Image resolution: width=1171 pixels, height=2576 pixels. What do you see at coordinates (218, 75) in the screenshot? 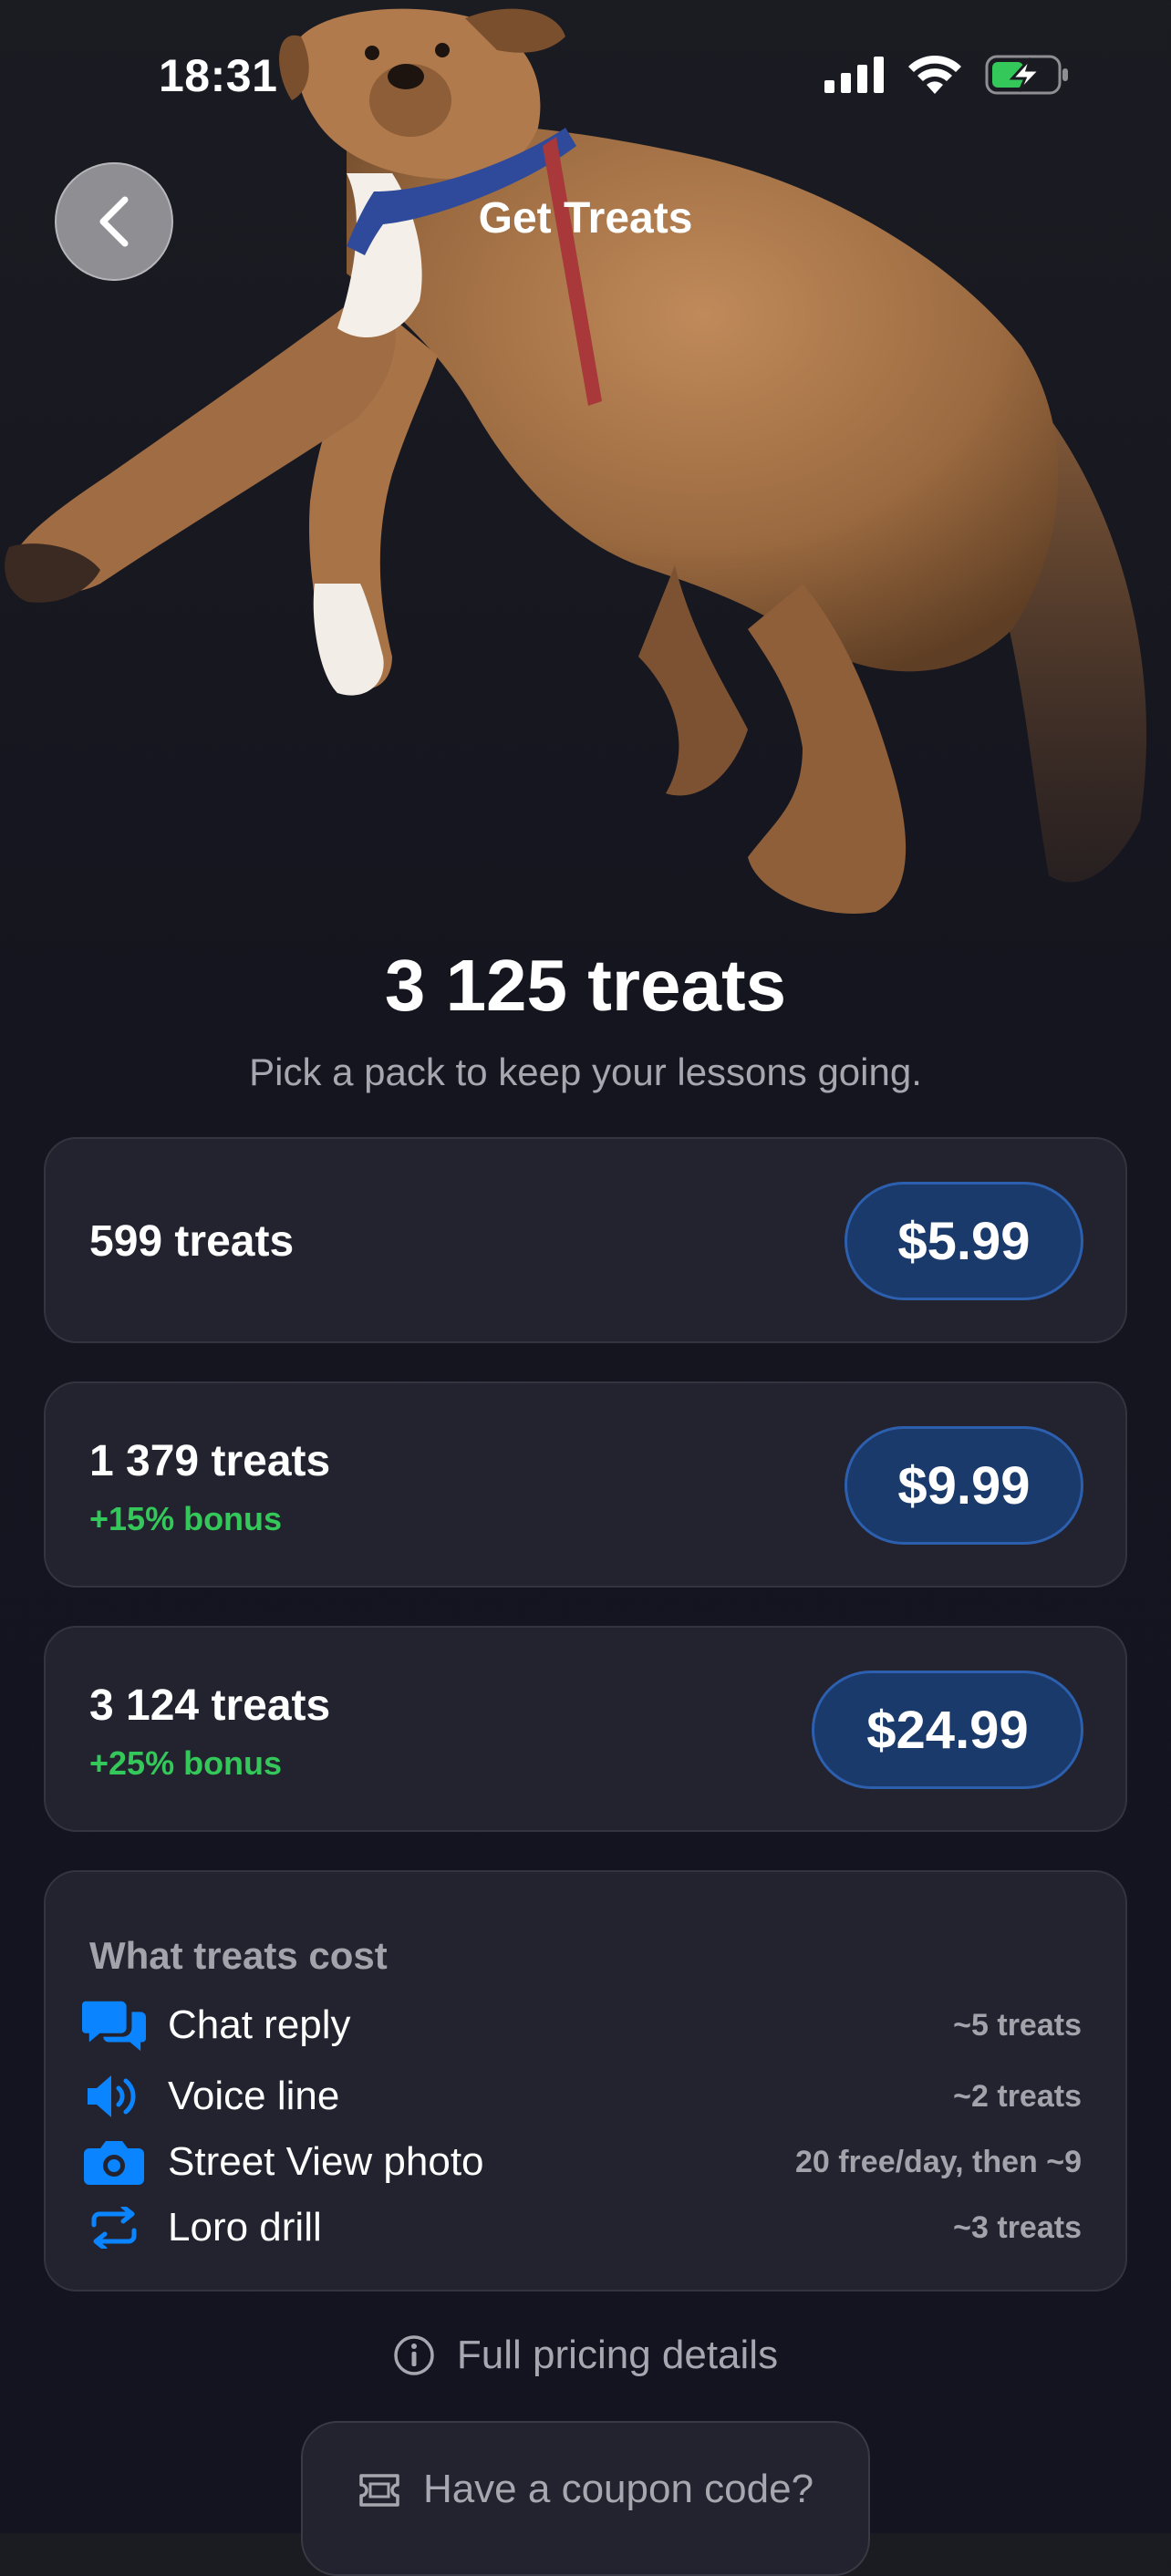
I see `status-time: 18:31` at bounding box center [218, 75].